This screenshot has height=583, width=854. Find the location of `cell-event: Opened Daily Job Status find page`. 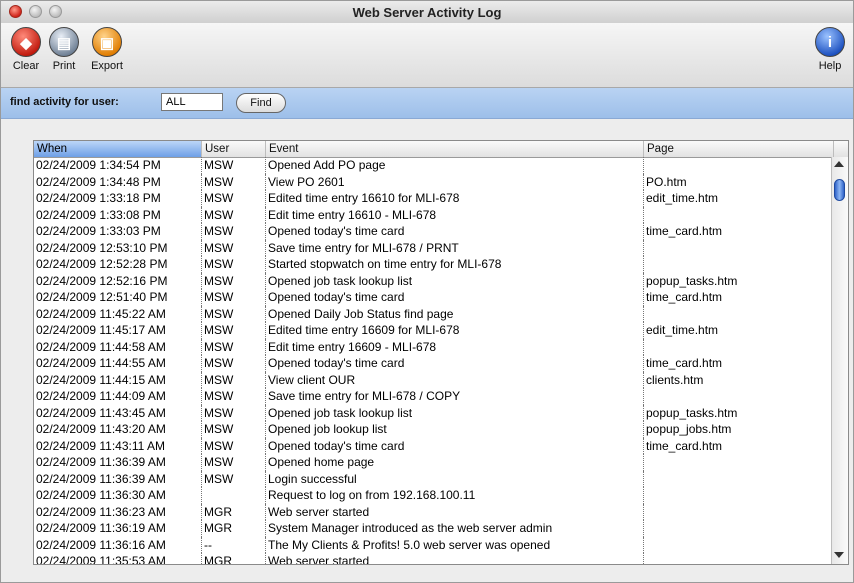

cell-event: Opened Daily Job Status find page is located at coordinates (455, 313).